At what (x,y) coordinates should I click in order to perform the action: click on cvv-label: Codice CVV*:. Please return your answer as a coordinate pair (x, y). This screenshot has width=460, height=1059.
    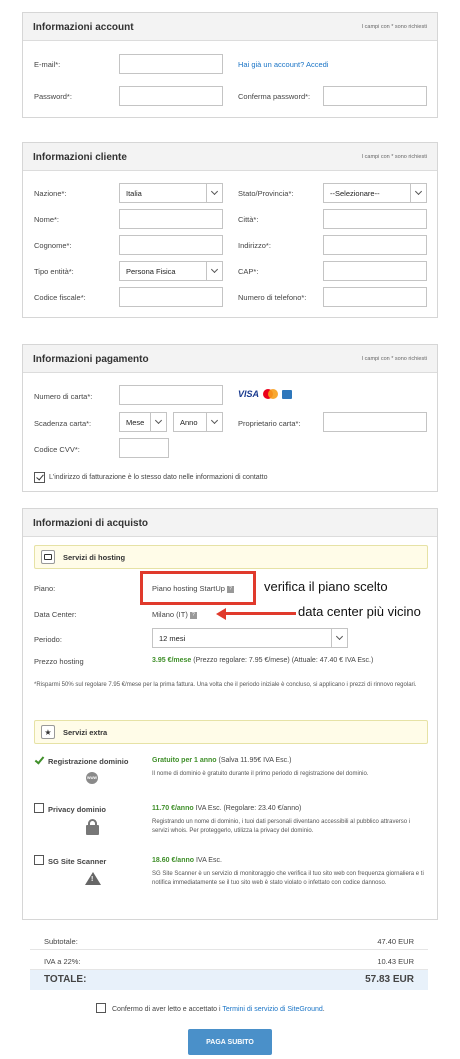
    Looking at the image, I should click on (57, 449).